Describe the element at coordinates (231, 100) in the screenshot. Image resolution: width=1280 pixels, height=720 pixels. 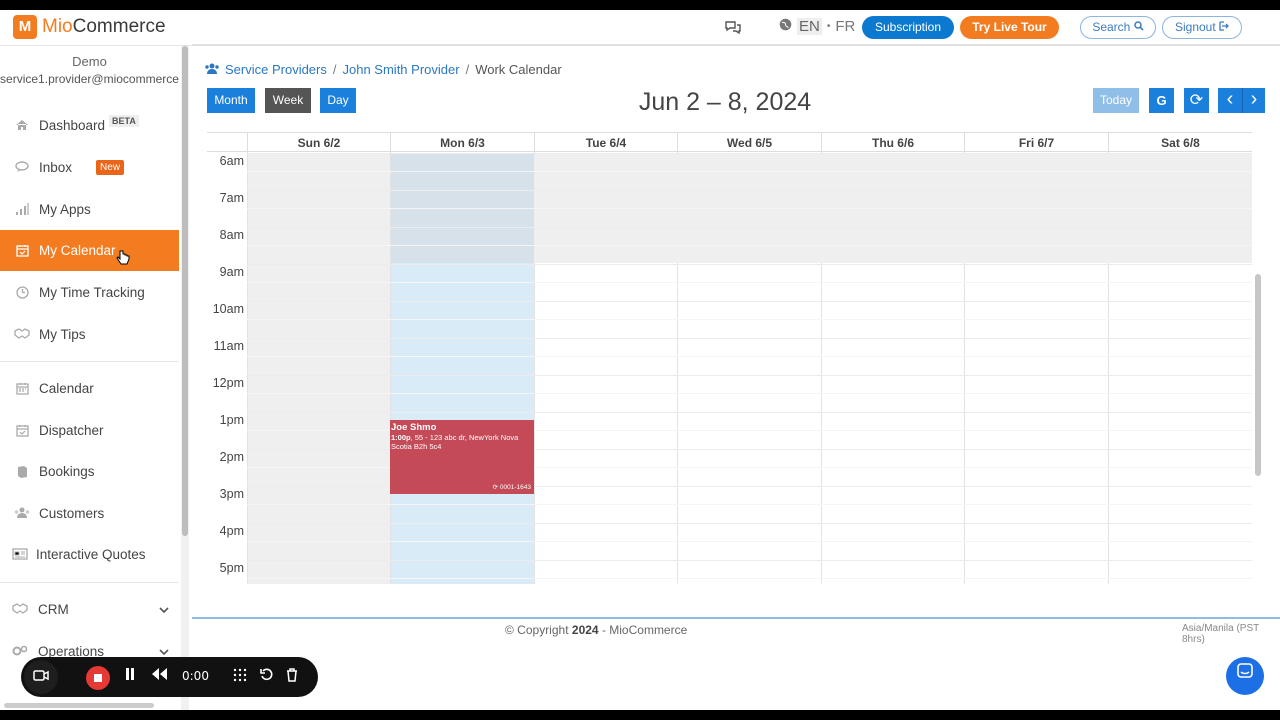
I see `month-view-button: Month` at that location.